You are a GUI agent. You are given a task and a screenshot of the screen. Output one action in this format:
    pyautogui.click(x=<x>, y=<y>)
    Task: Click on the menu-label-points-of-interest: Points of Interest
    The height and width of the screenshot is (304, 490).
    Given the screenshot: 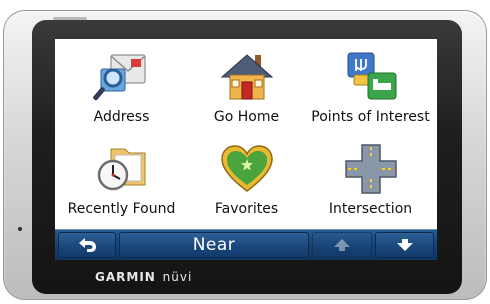 What is the action you would take?
    pyautogui.click(x=370, y=117)
    